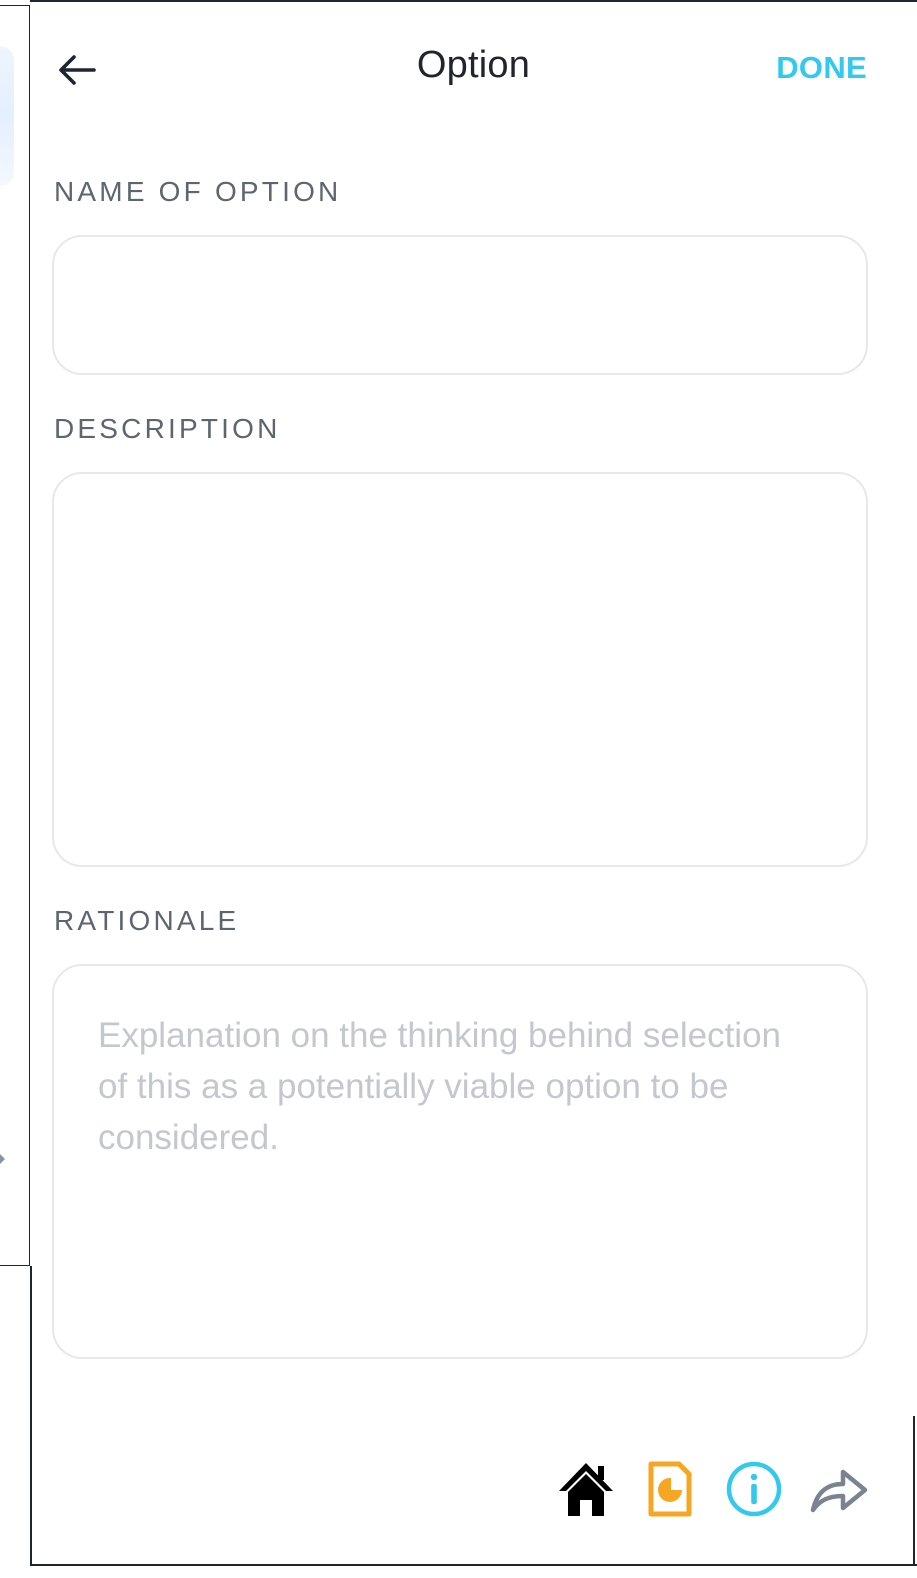 The image size is (917, 1578). I want to click on sheet-top-border, so click(473, 1).